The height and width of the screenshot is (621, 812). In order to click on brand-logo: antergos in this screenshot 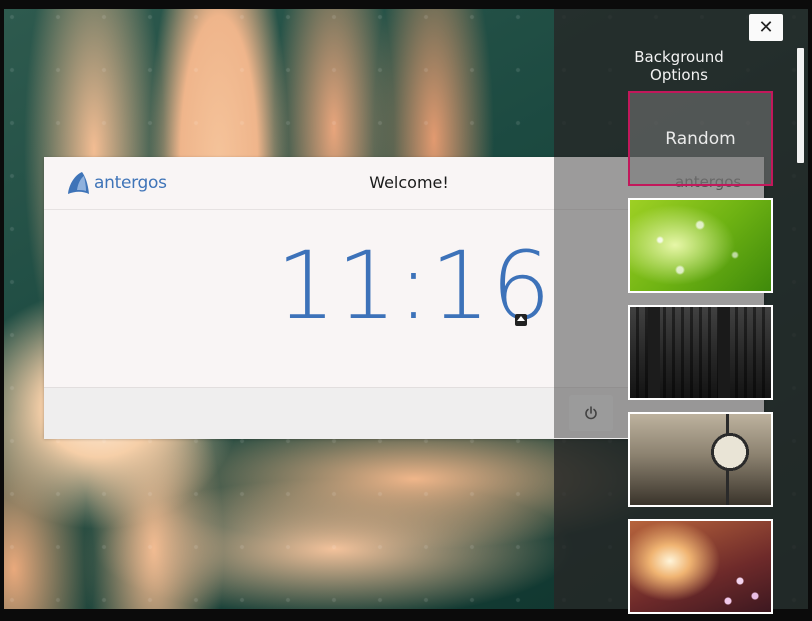, I will do `click(116, 183)`.